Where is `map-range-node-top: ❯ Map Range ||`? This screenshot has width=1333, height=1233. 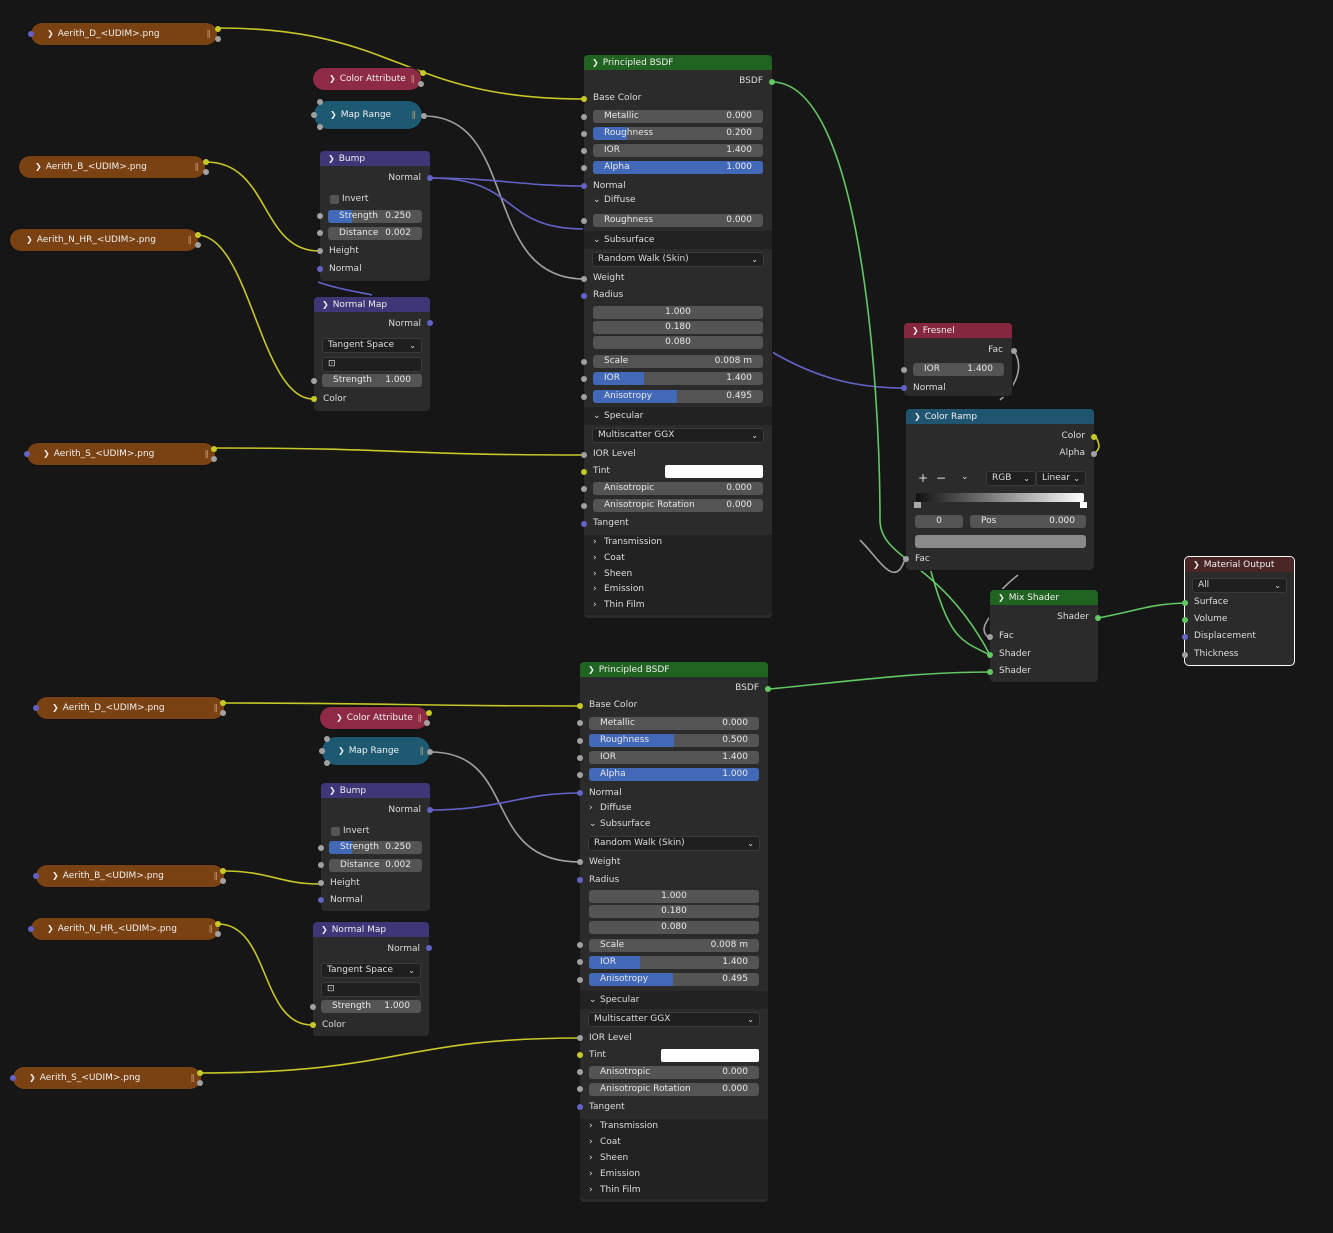
map-range-node-top: ❯ Map Range || is located at coordinates (368, 115).